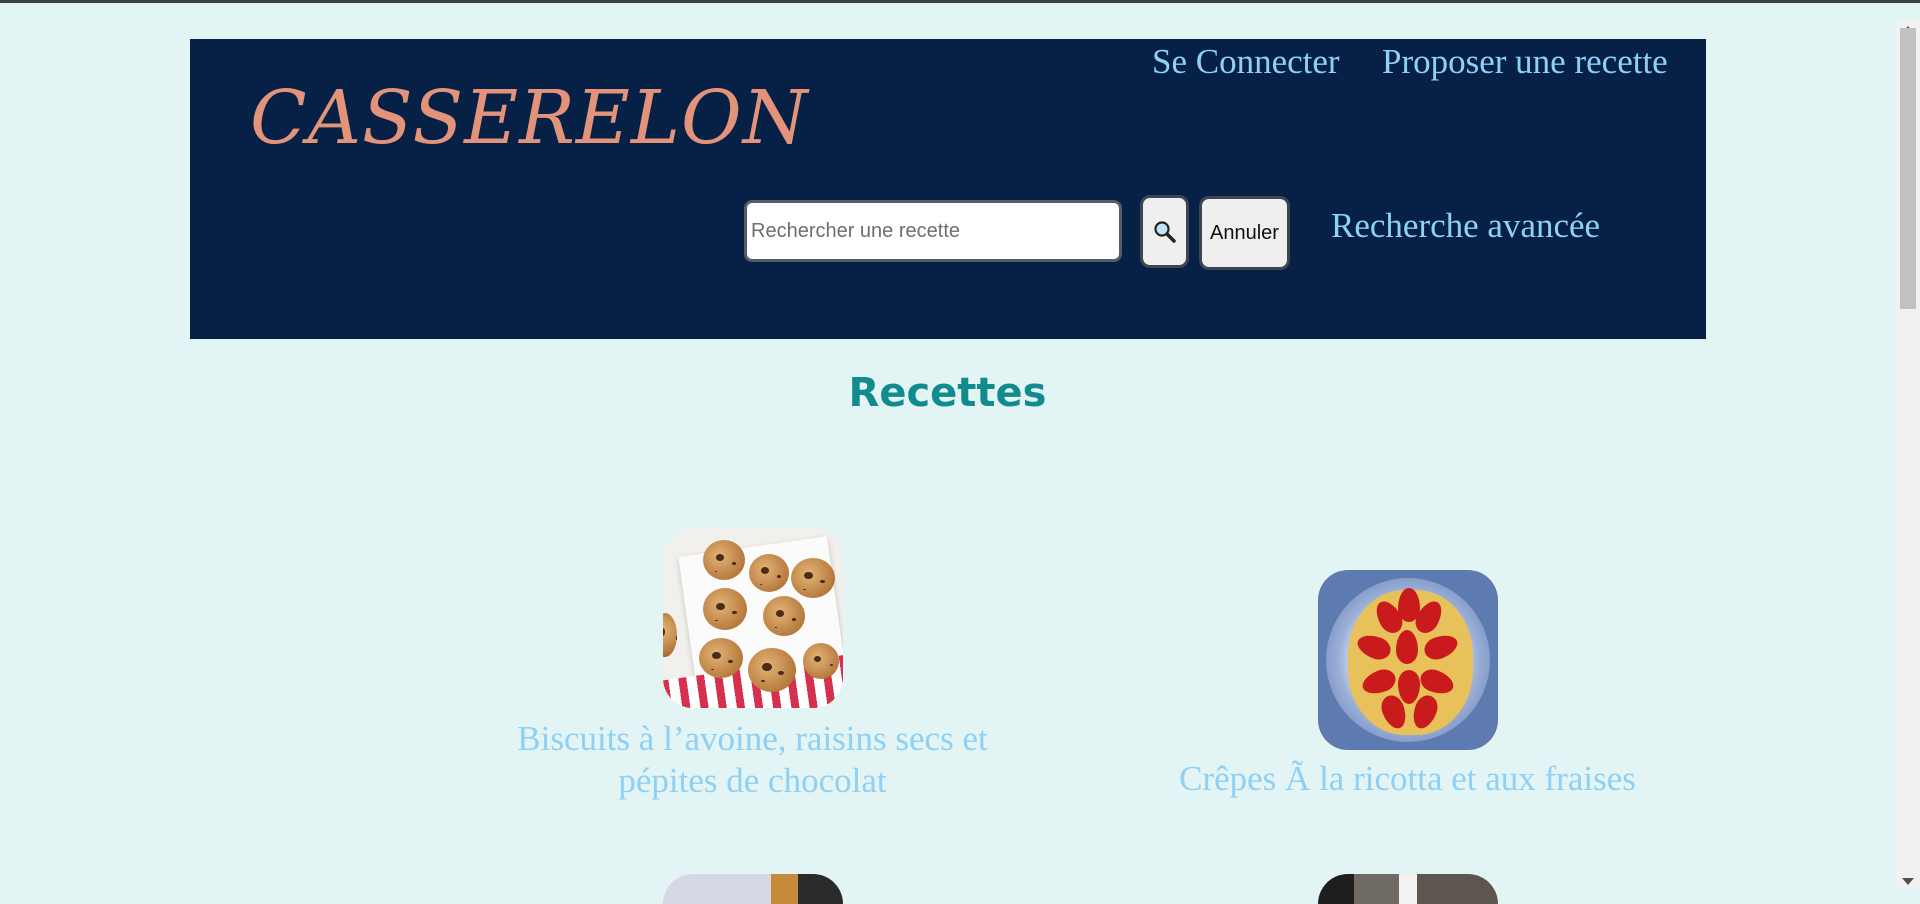 Image resolution: width=1920 pixels, height=904 pixels. I want to click on scroll-down-arrow-icon, so click(1908, 881).